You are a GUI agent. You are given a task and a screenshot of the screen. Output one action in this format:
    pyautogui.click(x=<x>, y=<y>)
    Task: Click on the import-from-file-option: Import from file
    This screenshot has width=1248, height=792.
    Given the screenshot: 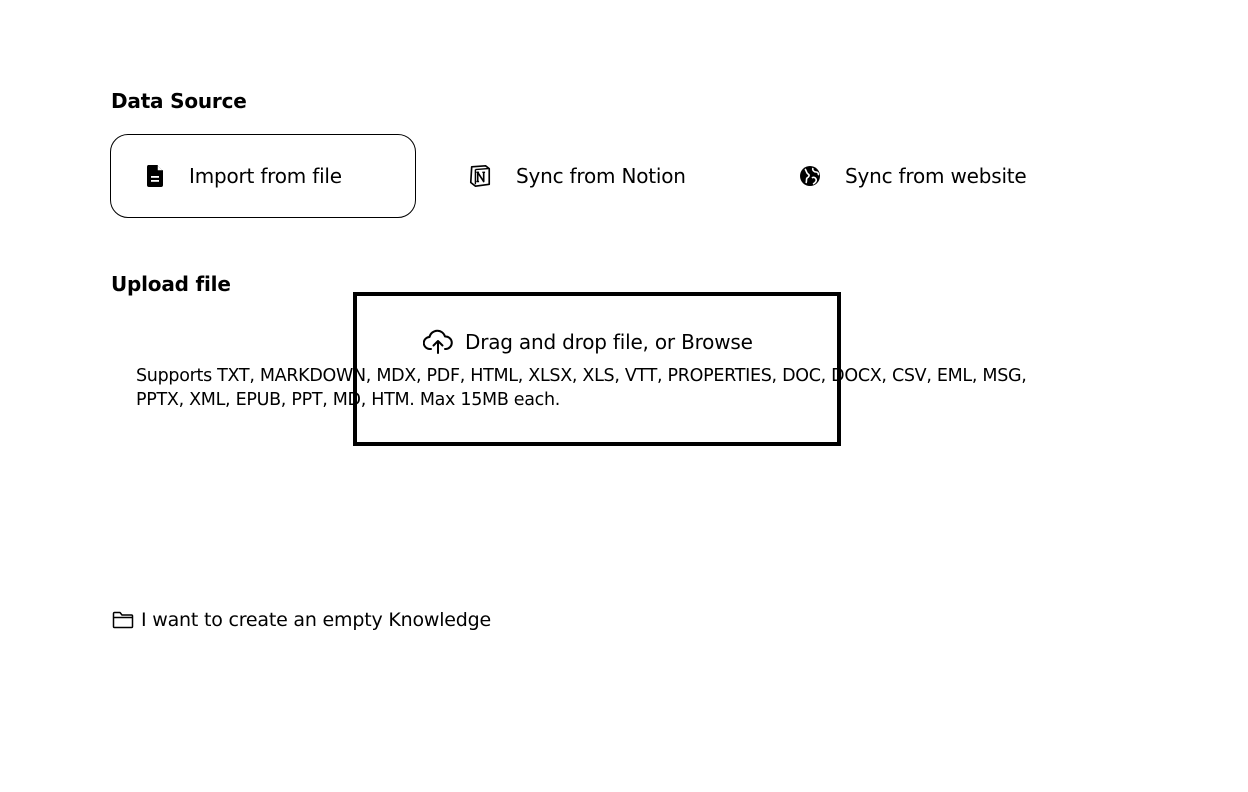 What is the action you would take?
    pyautogui.click(x=263, y=176)
    